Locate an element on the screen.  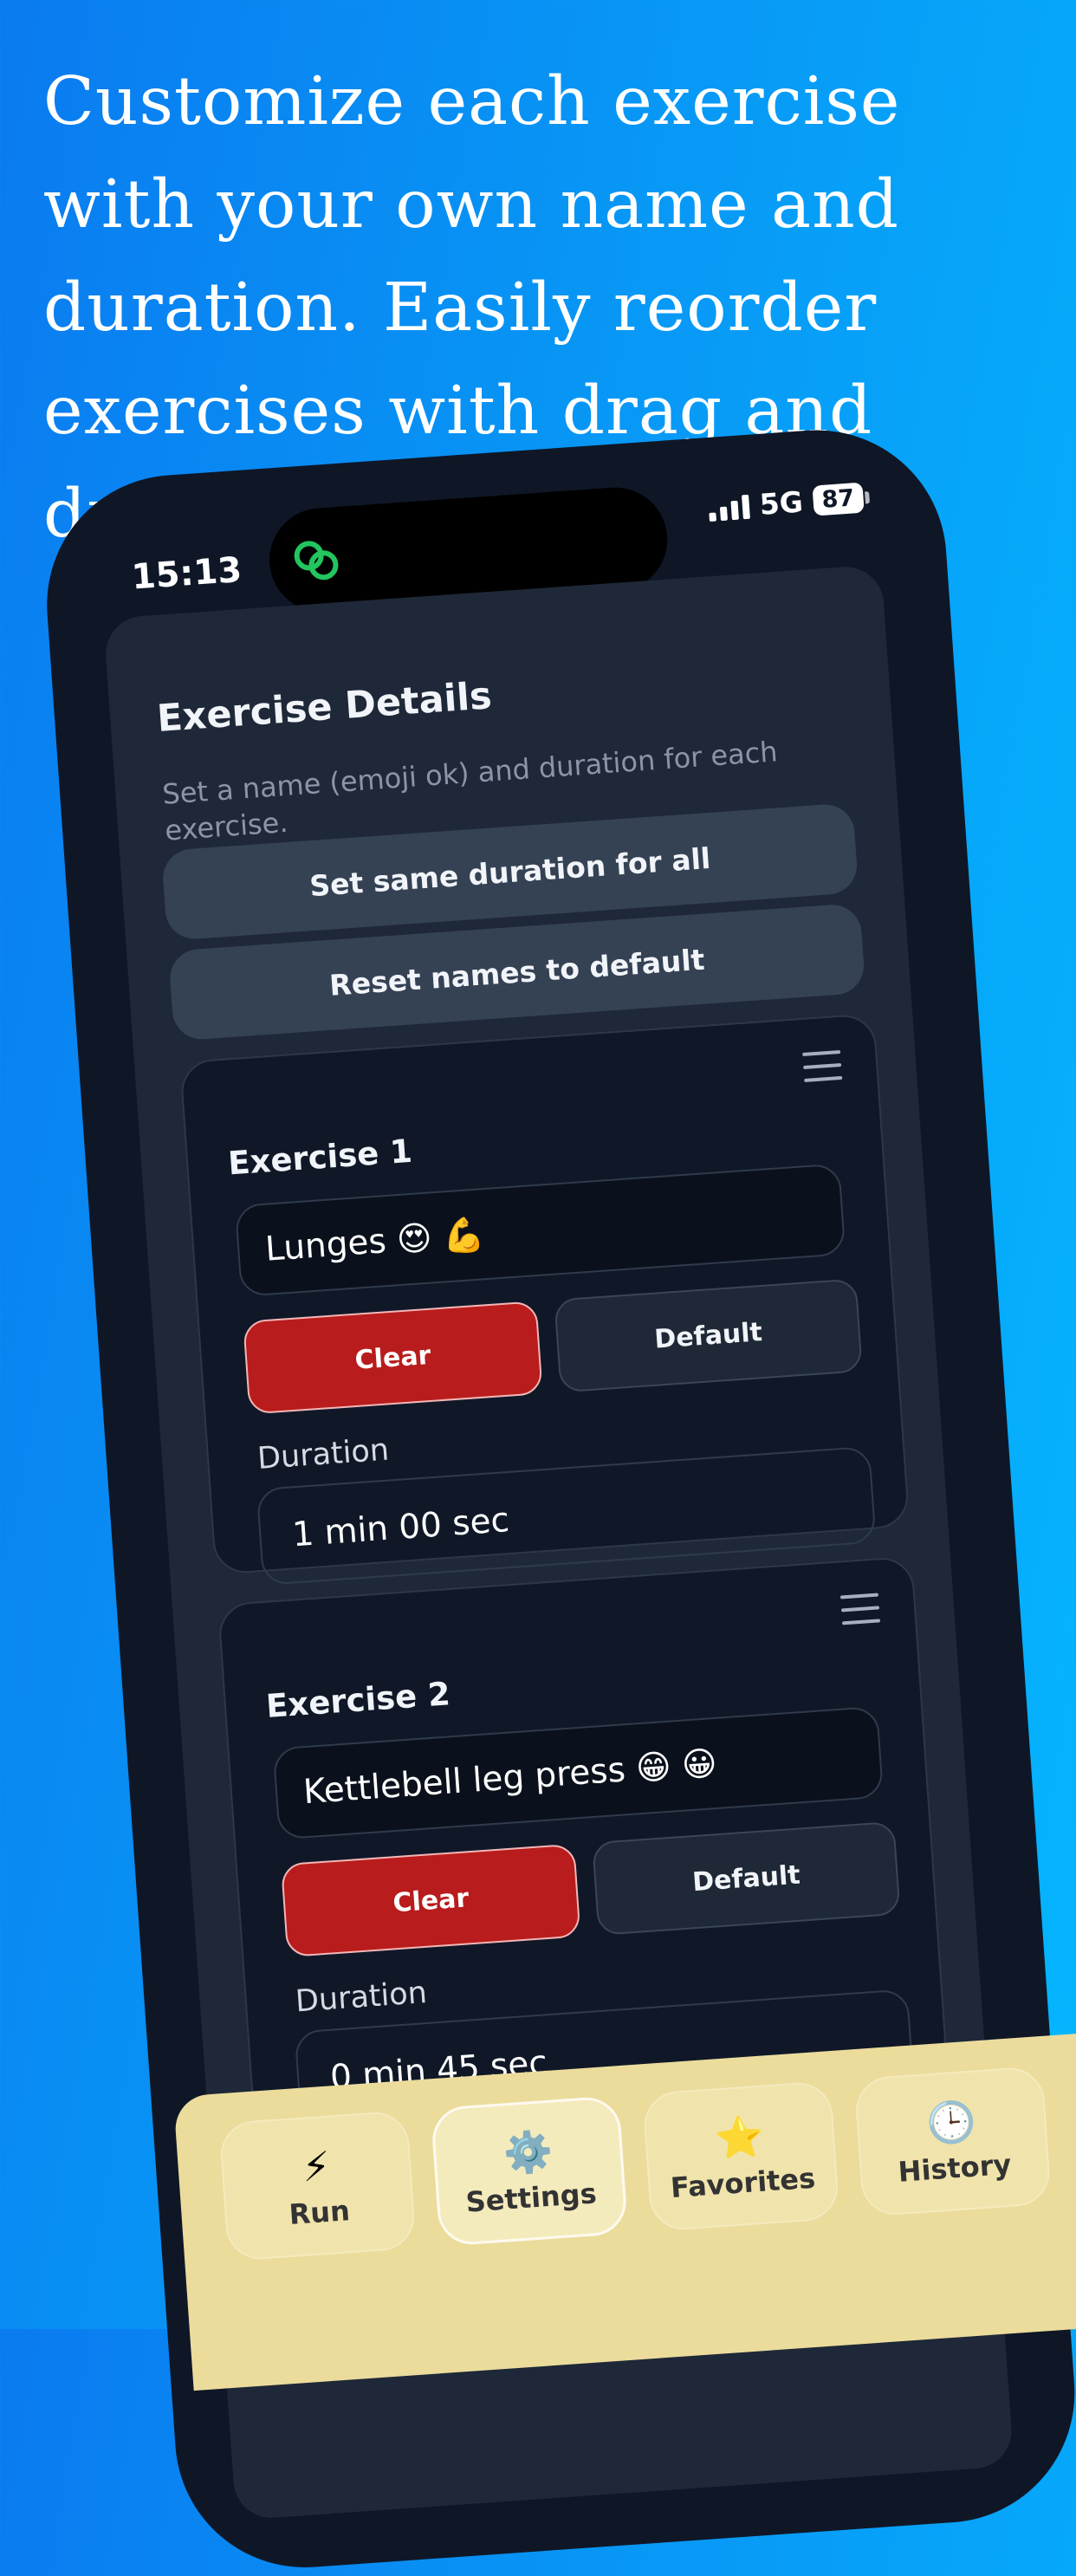
exercise-name-input: Kettlebell leg press 😁 😀 is located at coordinates (579, 1773).